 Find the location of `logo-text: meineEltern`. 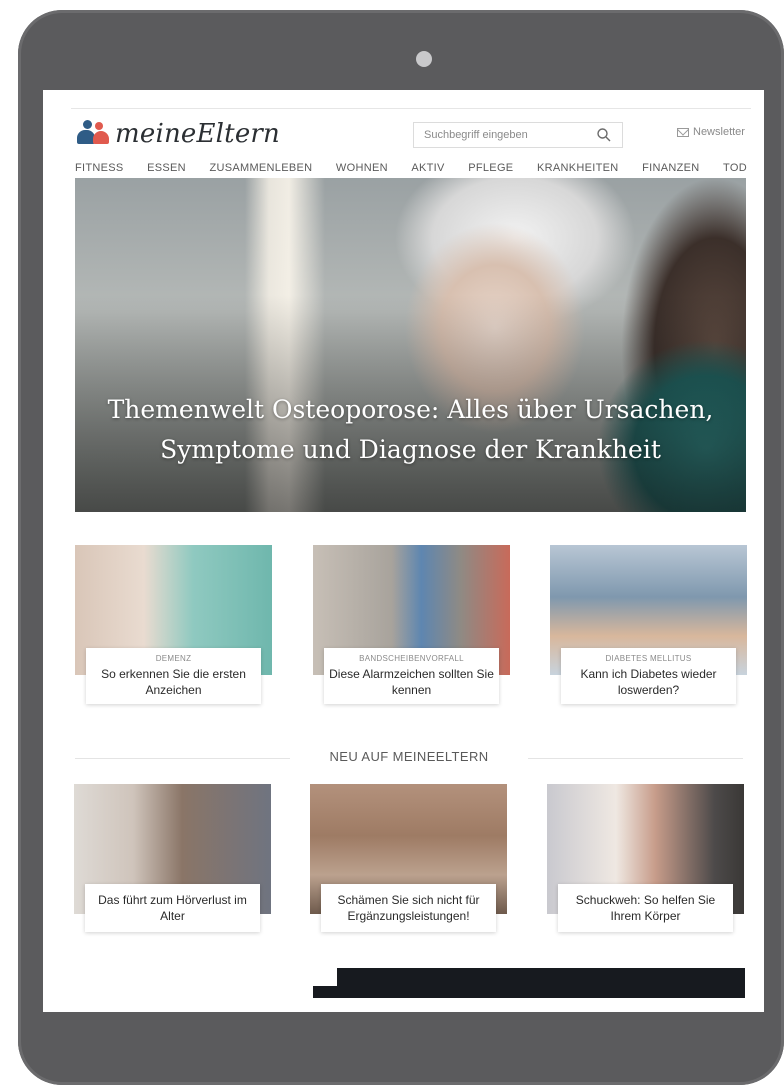

logo-text: meineEltern is located at coordinates (197, 134).